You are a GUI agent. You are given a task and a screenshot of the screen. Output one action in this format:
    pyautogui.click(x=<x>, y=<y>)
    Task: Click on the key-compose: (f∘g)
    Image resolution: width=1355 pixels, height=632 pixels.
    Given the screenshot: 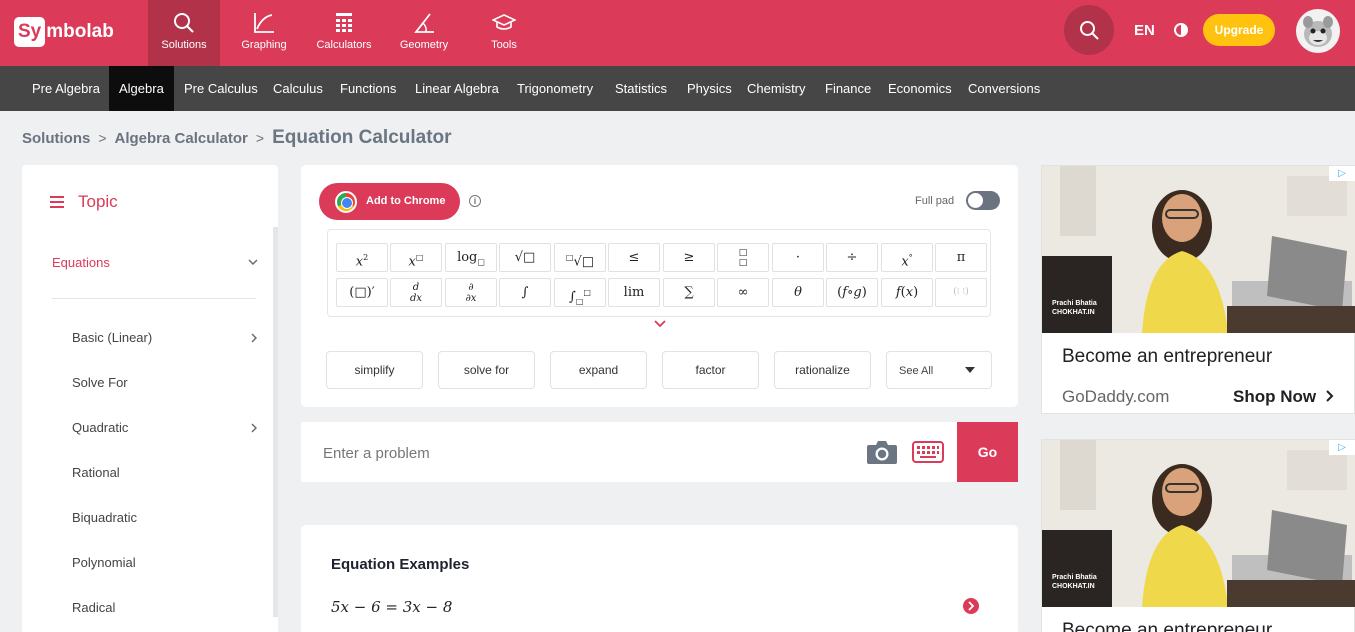 What is the action you would take?
    pyautogui.click(x=852, y=292)
    